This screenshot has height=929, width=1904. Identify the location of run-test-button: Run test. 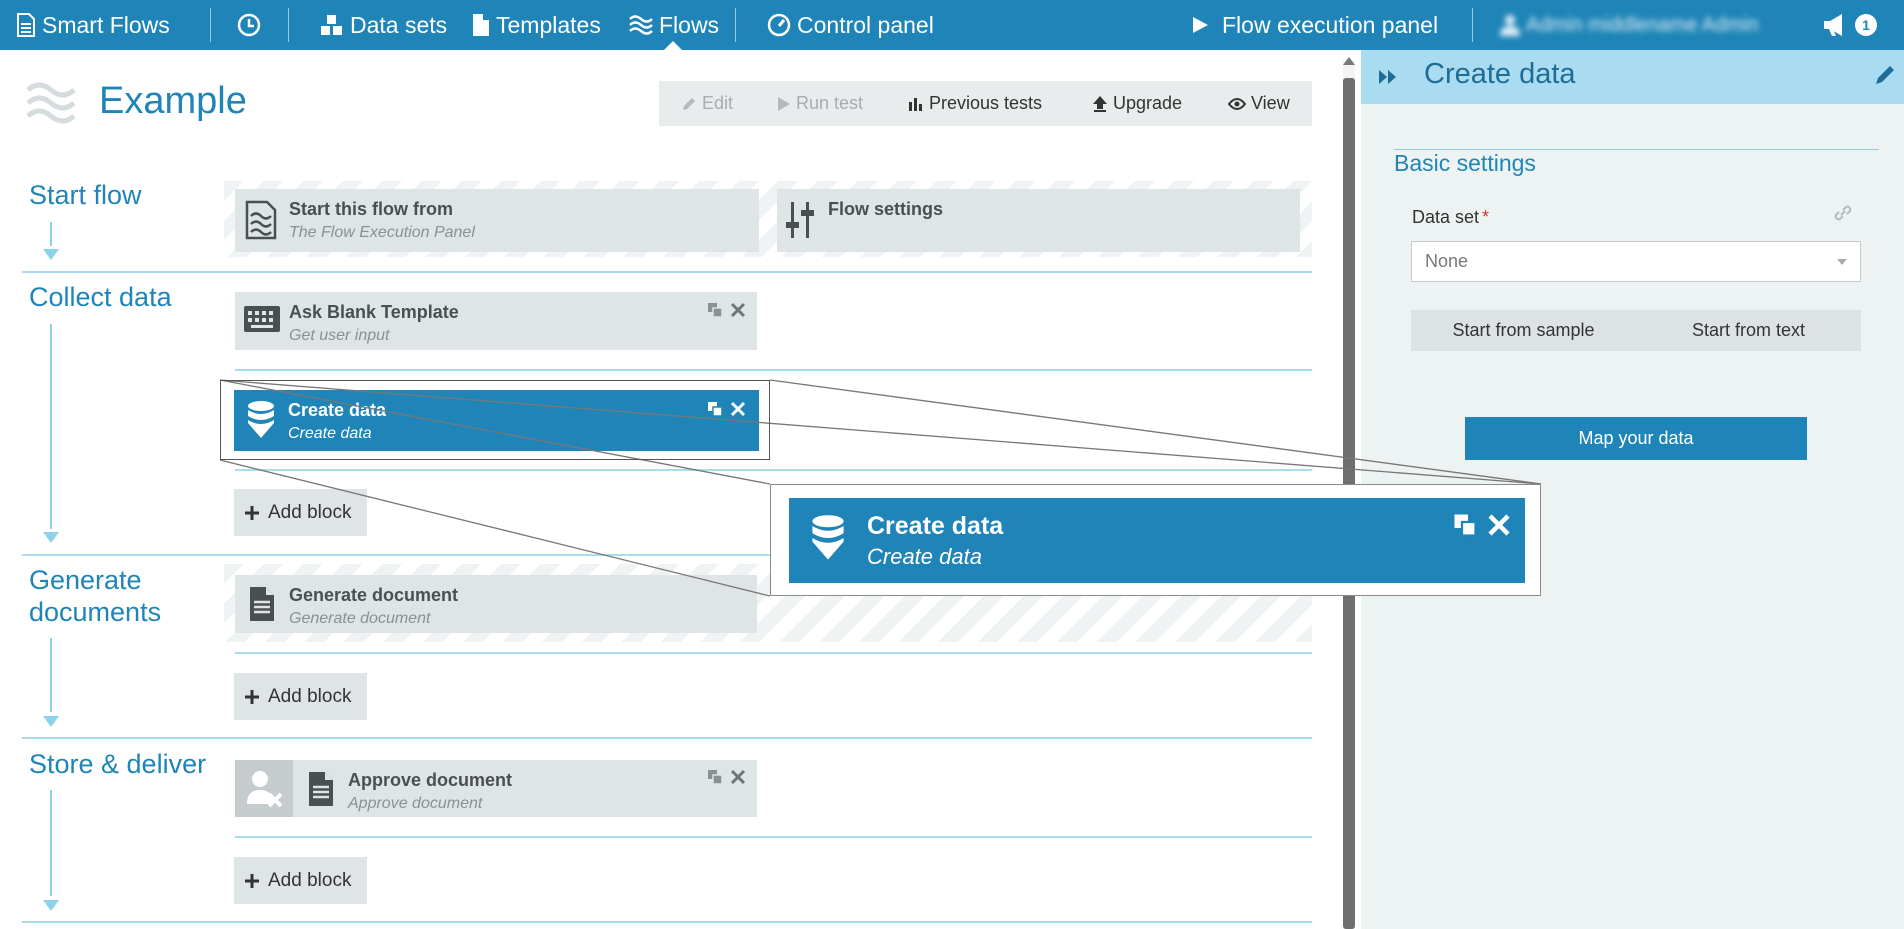
(820, 103).